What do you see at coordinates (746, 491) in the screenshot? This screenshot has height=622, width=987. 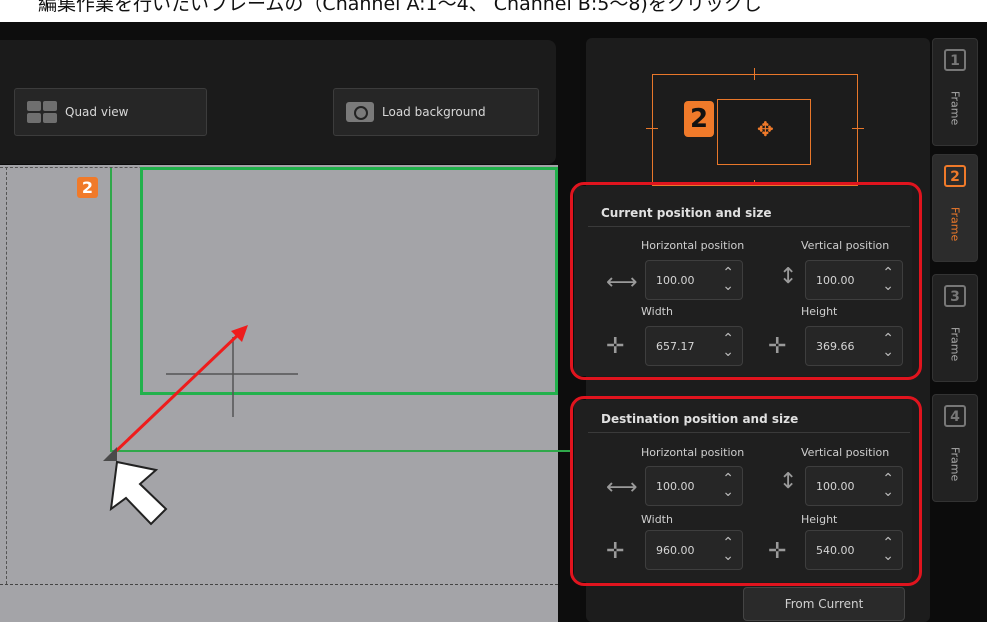 I see `highlight-destination-box` at bounding box center [746, 491].